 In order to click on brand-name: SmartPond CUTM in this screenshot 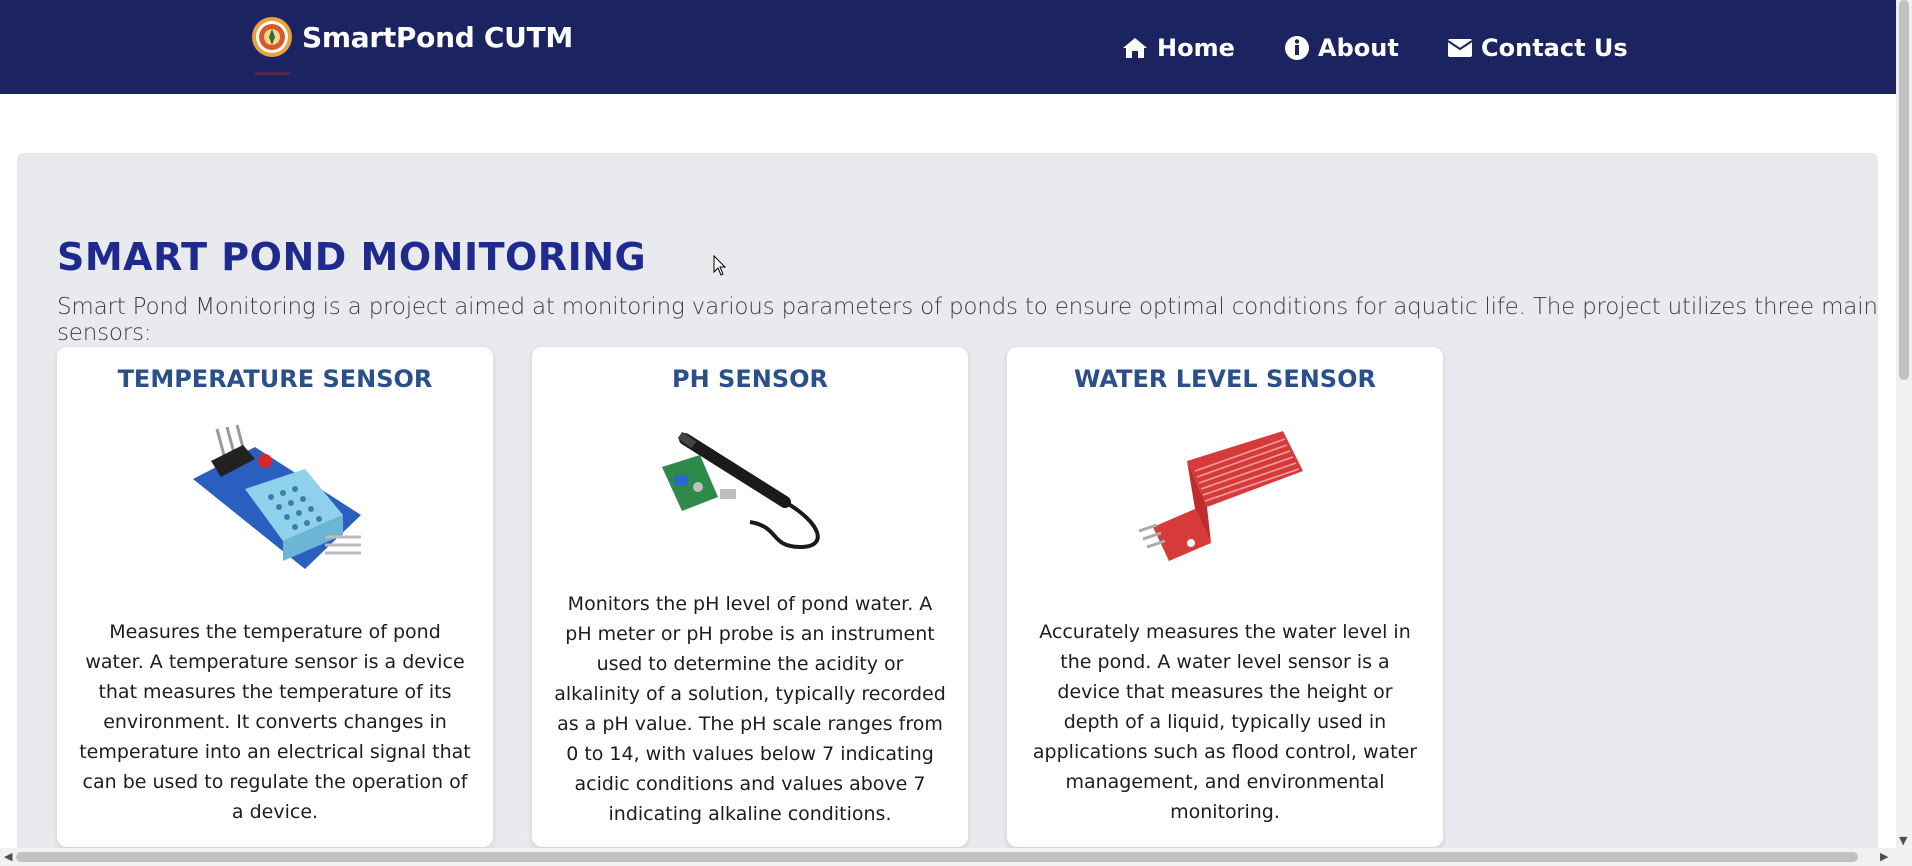, I will do `click(437, 37)`.